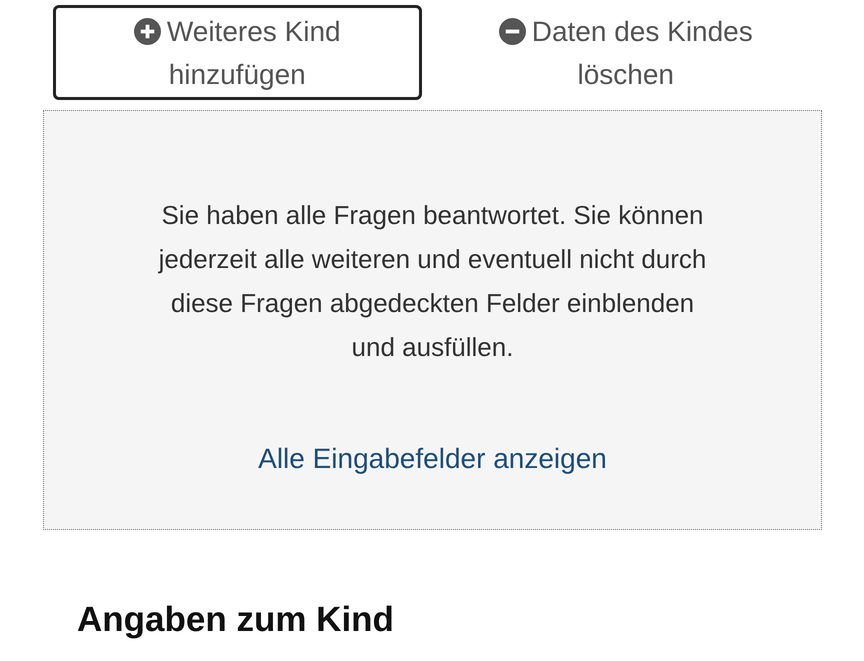 The width and height of the screenshot is (864, 661). I want to click on plus-circle-icon, so click(147, 31).